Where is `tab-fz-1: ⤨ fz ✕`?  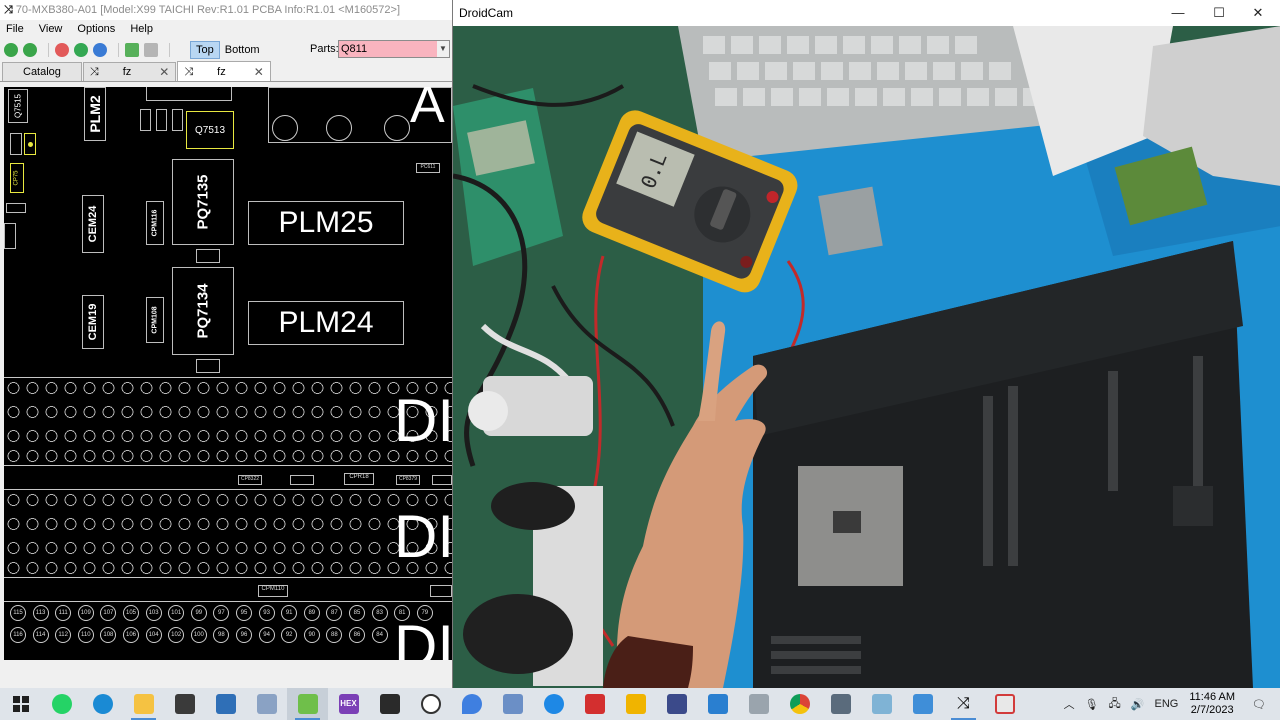
tab-fz-1: ⤨ fz ✕ is located at coordinates (129, 71).